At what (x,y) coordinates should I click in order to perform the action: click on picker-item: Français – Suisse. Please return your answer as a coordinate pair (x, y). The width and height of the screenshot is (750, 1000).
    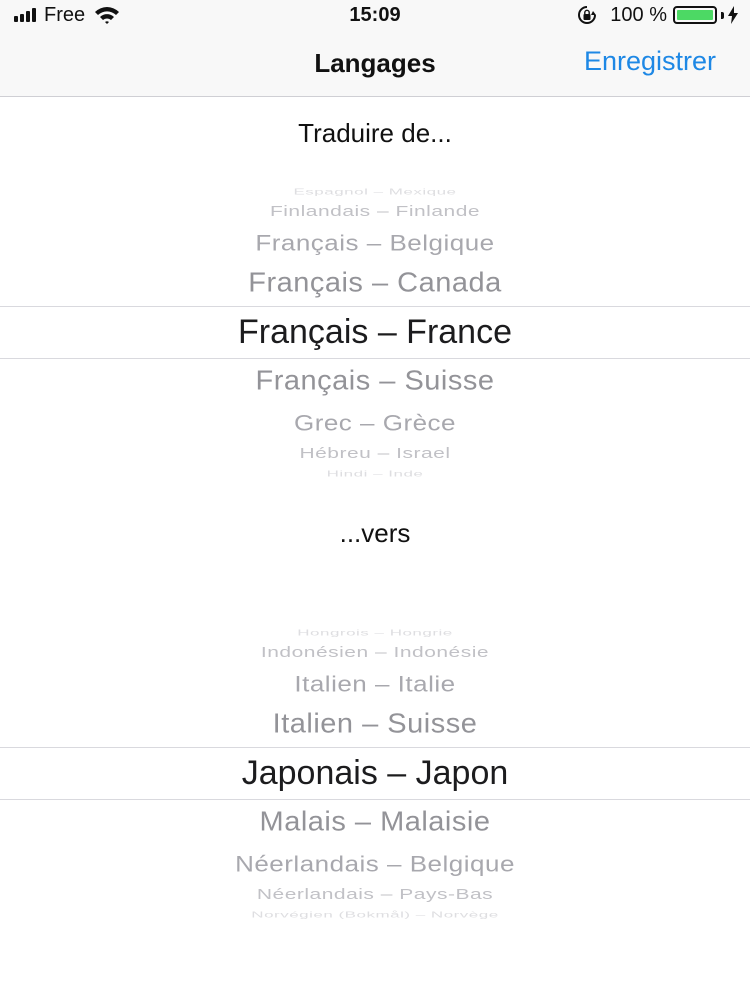
    Looking at the image, I should click on (375, 382).